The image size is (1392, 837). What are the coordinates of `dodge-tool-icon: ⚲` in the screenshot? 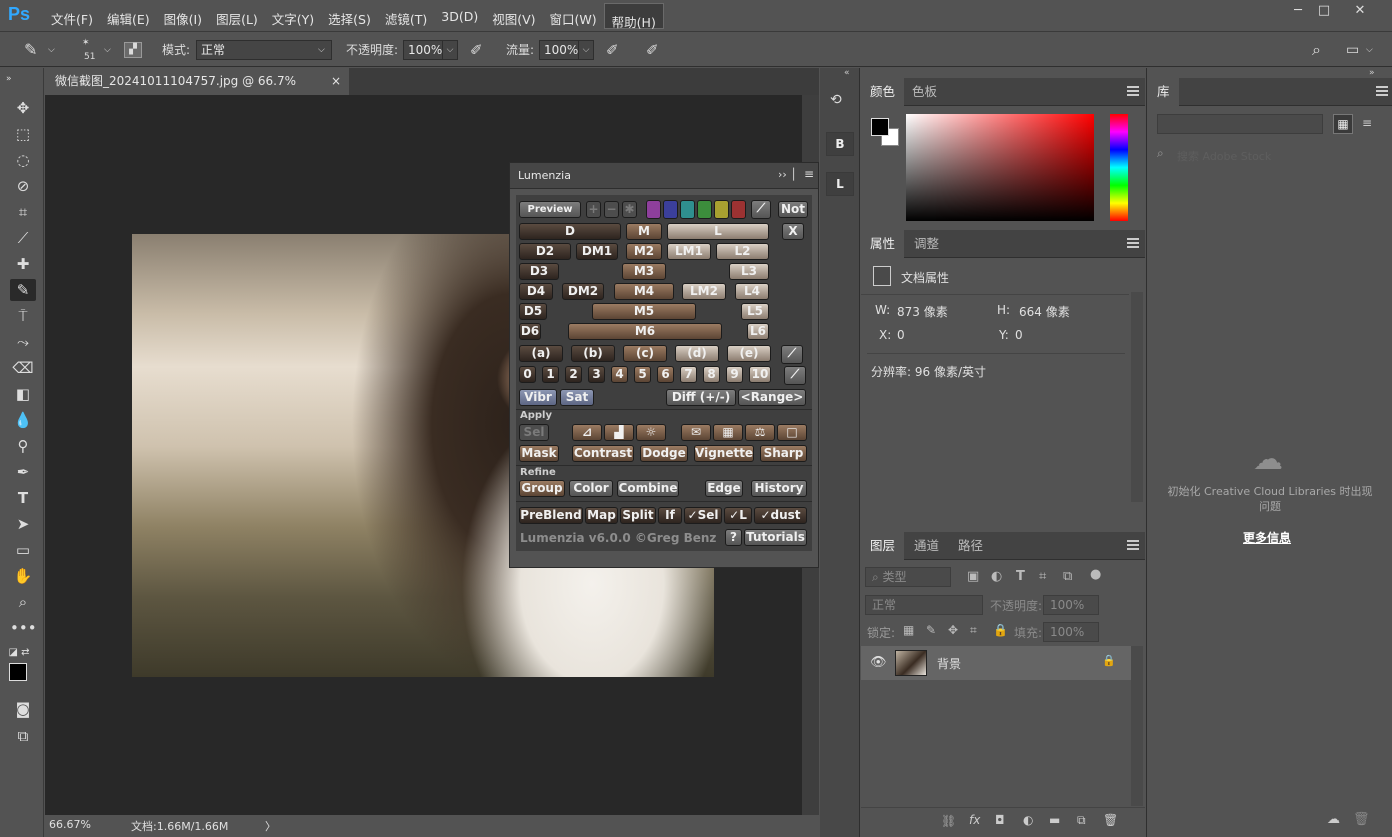 It's located at (23, 446).